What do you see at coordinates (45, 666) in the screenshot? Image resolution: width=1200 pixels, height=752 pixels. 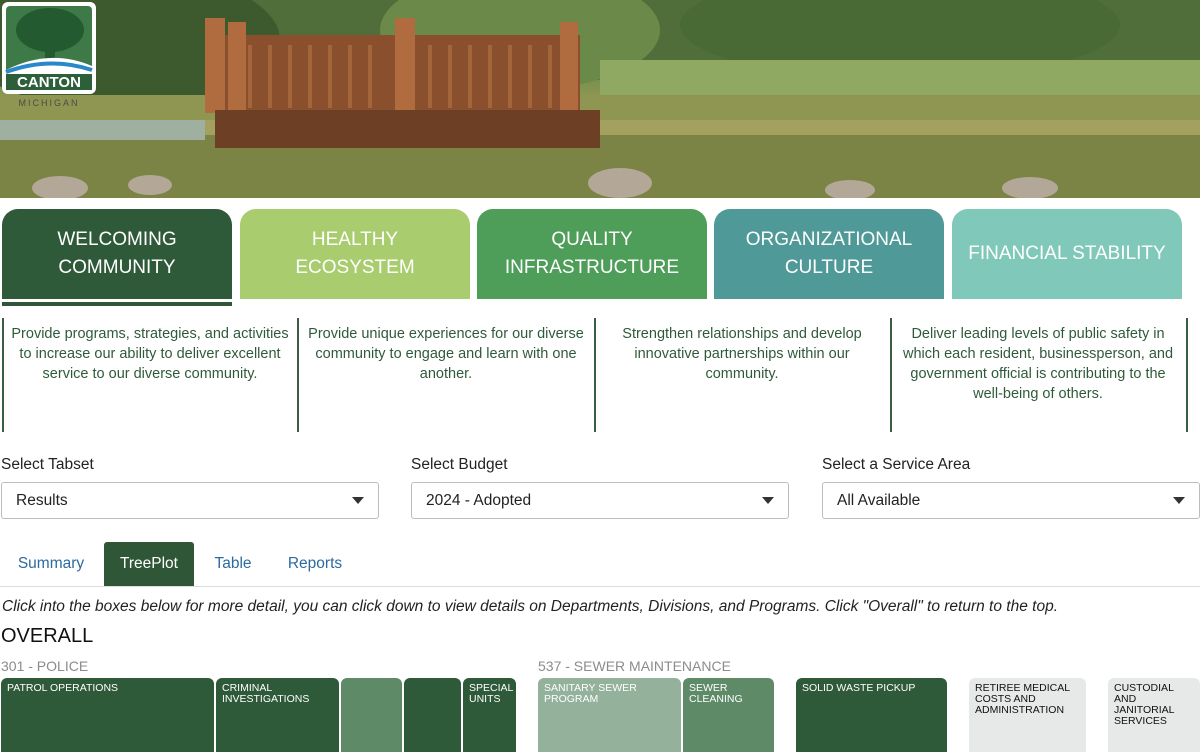 I see `treemap-group-label: 301 - POLICE` at bounding box center [45, 666].